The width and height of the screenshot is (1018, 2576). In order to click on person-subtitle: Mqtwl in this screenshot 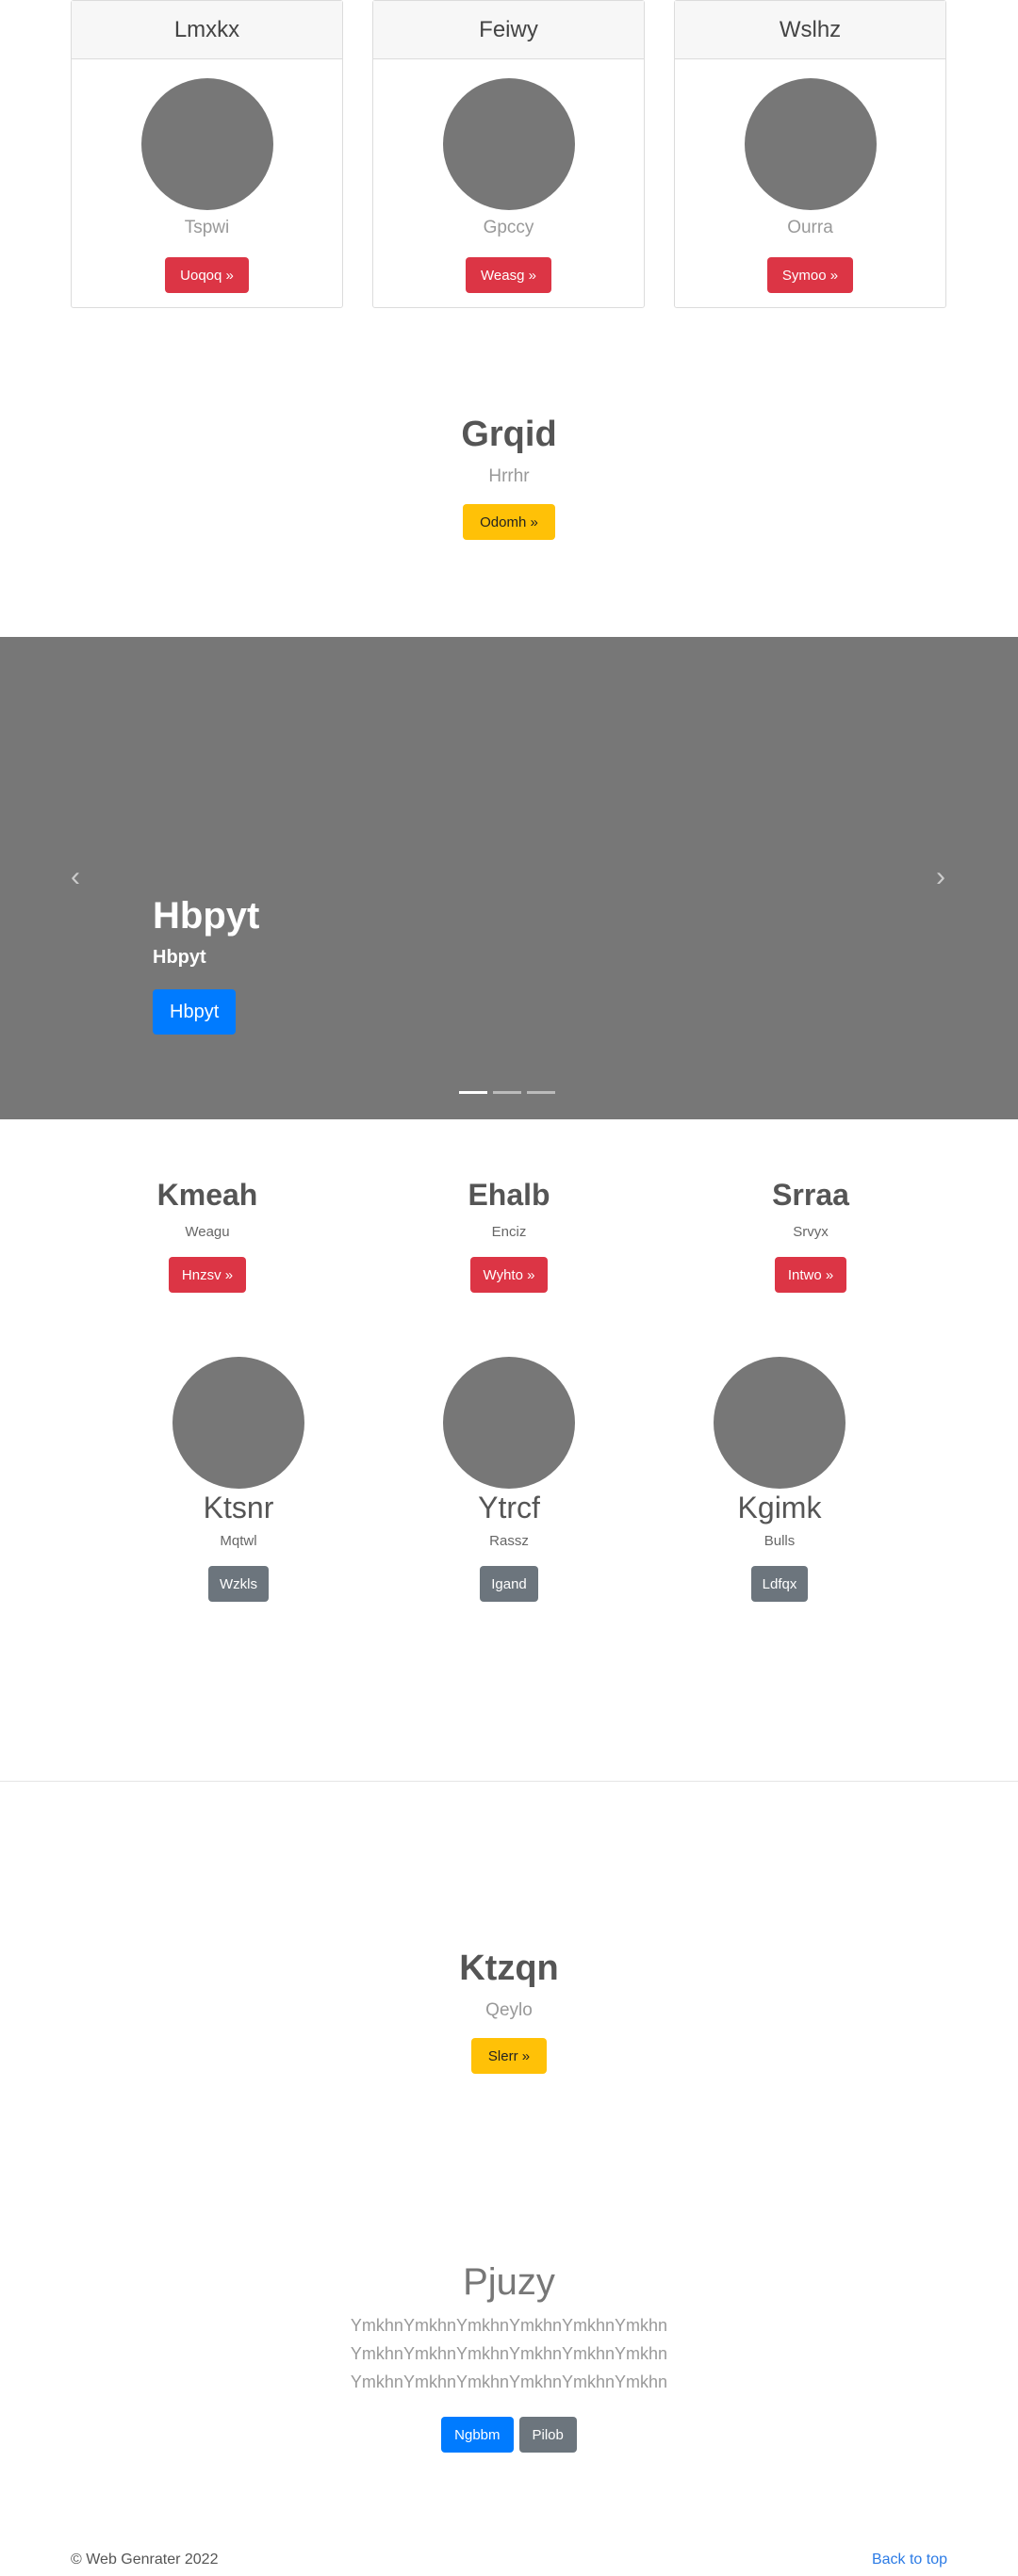, I will do `click(238, 1541)`.